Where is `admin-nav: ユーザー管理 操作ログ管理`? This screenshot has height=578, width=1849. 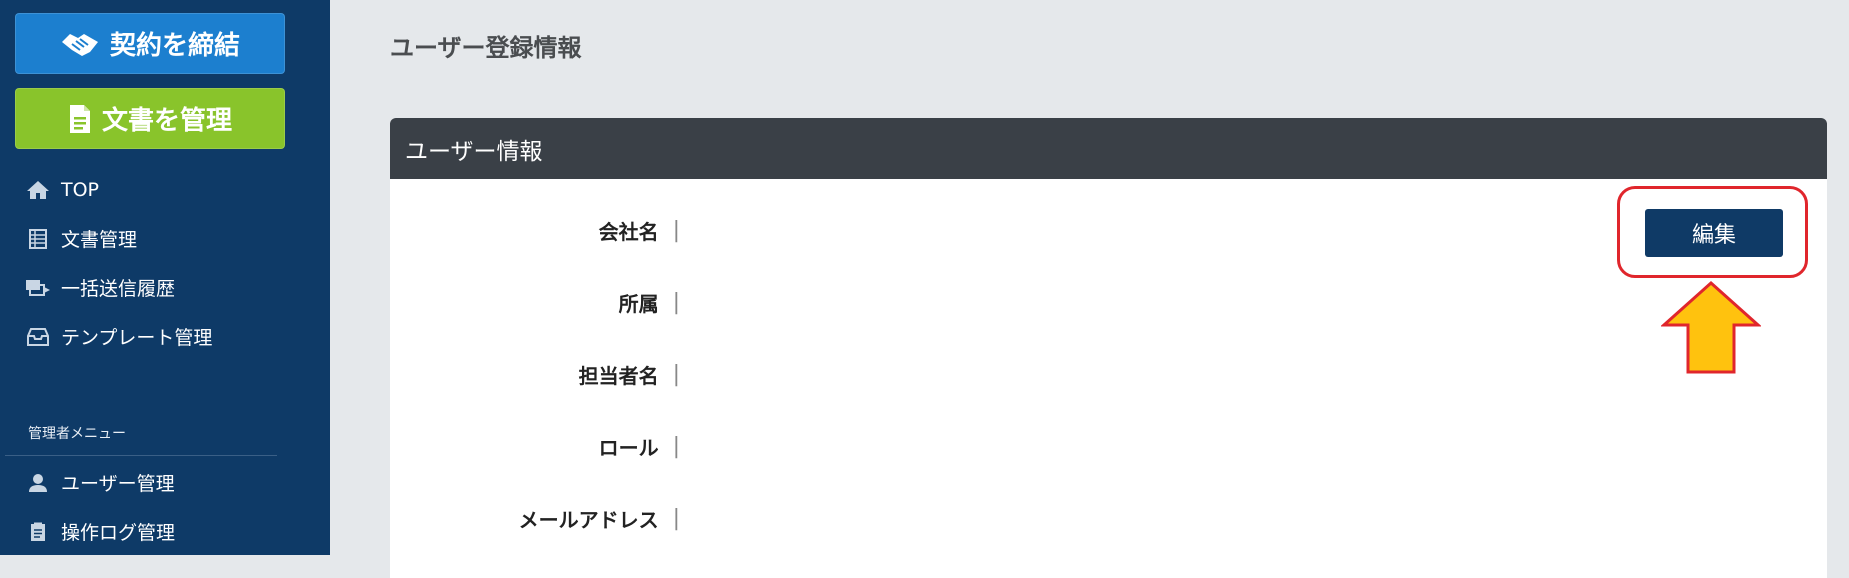
admin-nav: ユーザー管理 操作ログ管理 is located at coordinates (165, 507).